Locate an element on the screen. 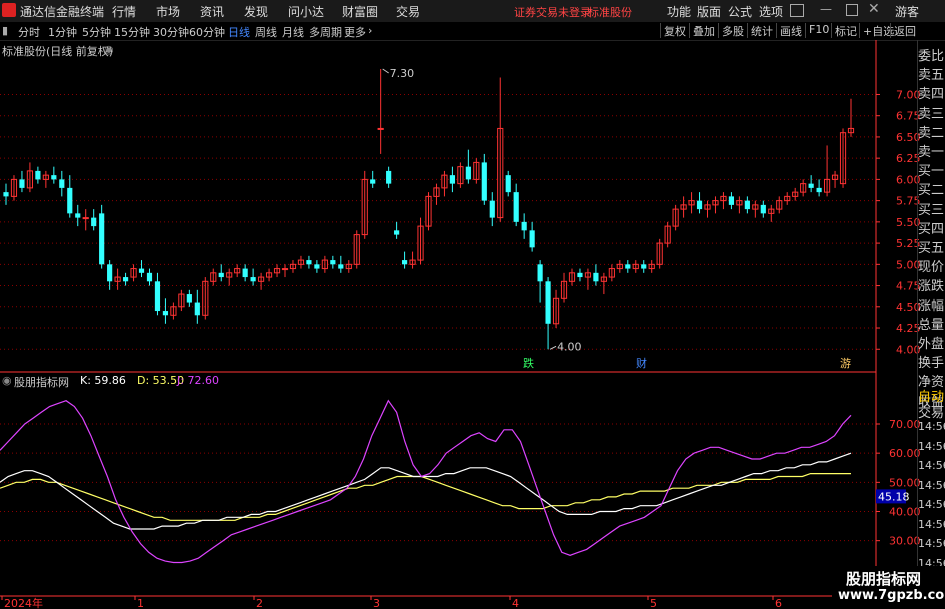 Image resolution: width=945 pixels, height=609 pixels. close-icon: ✕ is located at coordinates (874, 9).